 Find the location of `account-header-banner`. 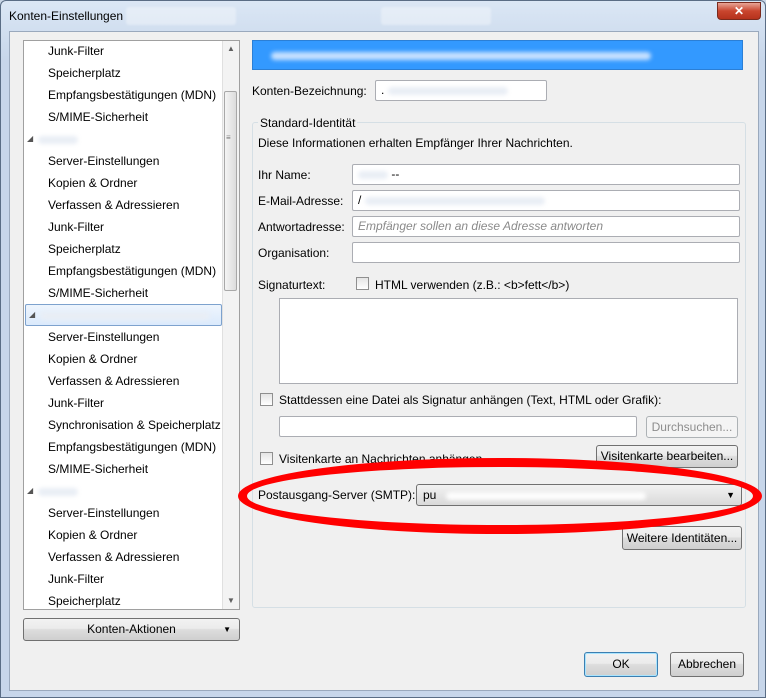

account-header-banner is located at coordinates (497, 55).